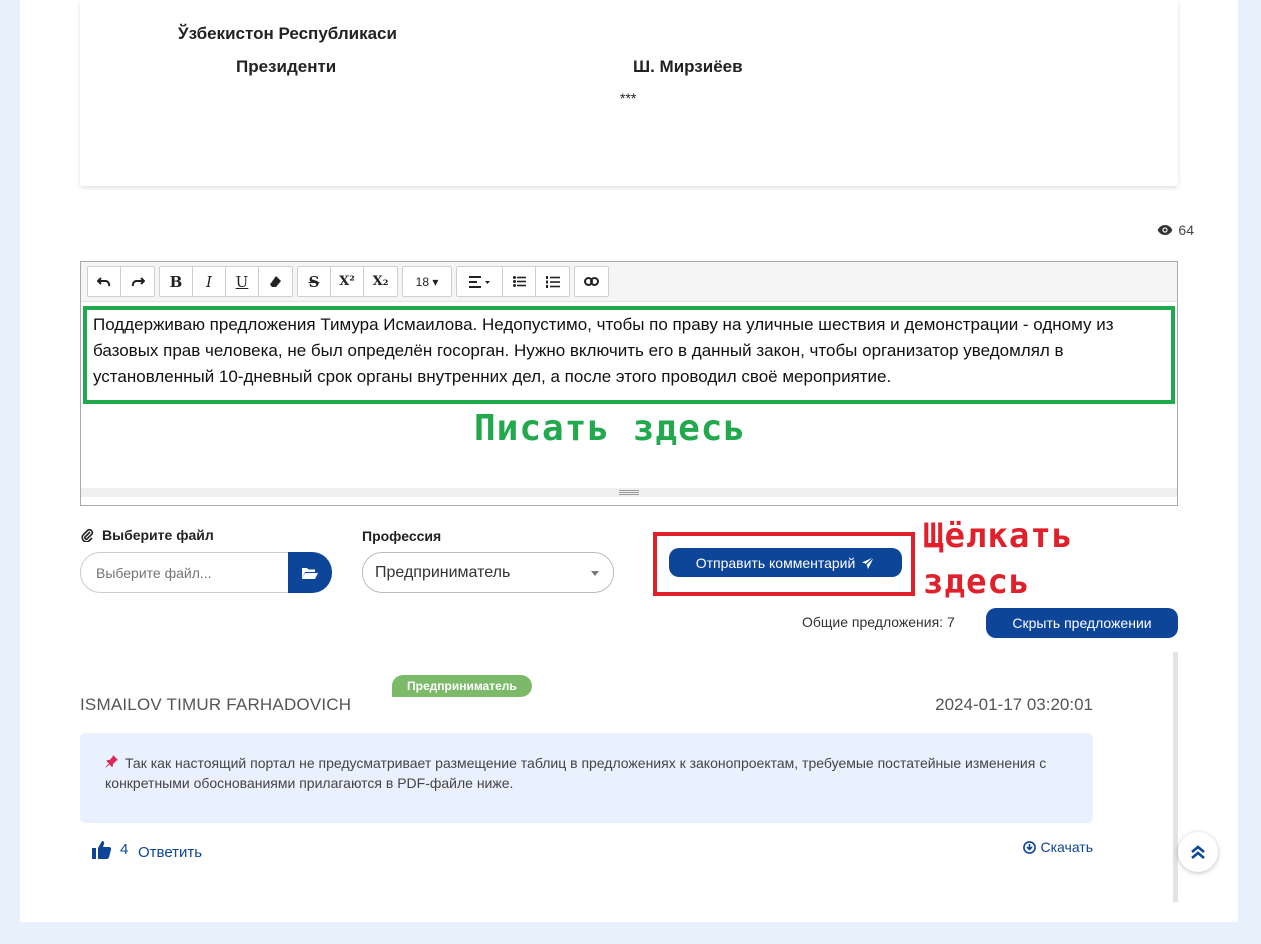 The height and width of the screenshot is (944, 1261). Describe the element at coordinates (124, 849) in the screenshot. I see `likes-count: 4` at that location.